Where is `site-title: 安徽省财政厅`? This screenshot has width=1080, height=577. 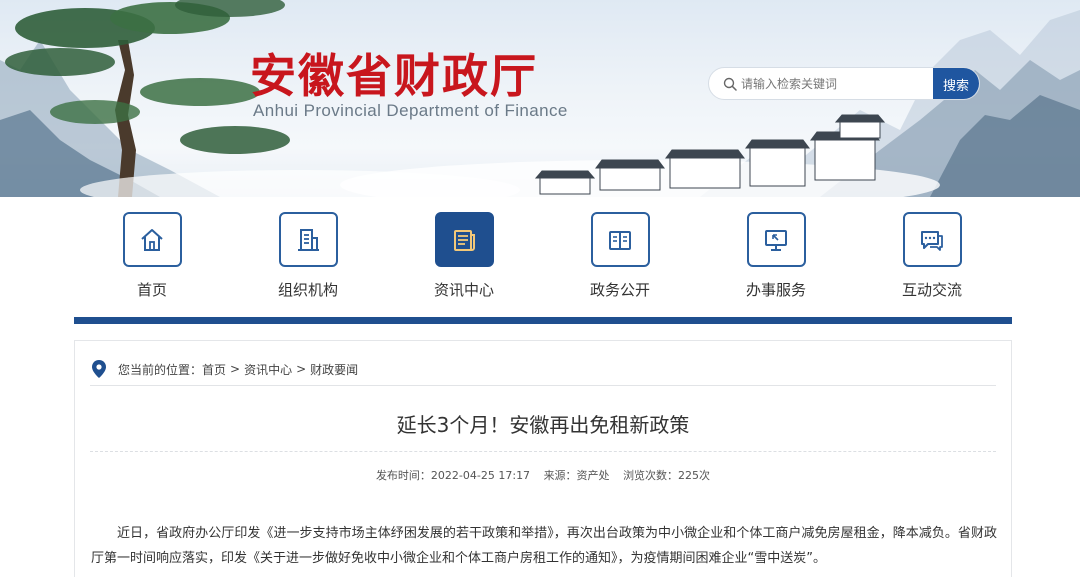 site-title: 安徽省财政厅 is located at coordinates (394, 76).